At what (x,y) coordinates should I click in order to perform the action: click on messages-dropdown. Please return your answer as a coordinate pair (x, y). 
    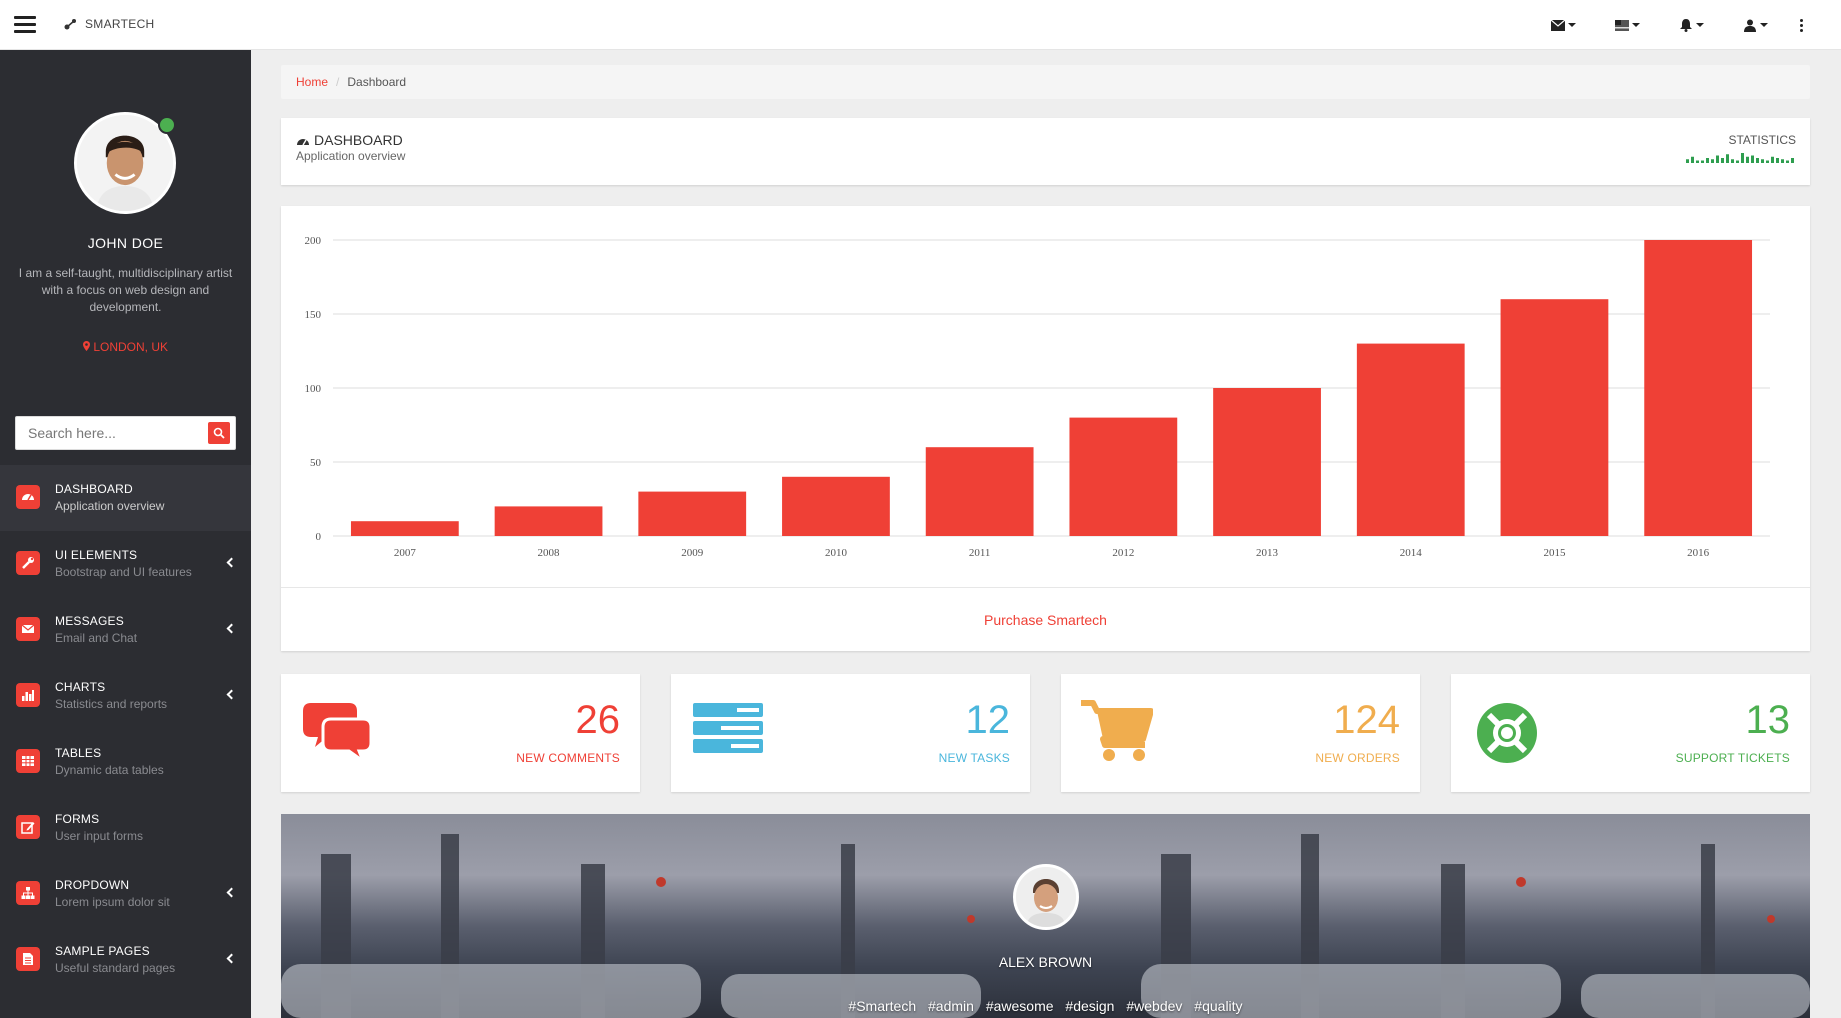
    Looking at the image, I should click on (1563, 25).